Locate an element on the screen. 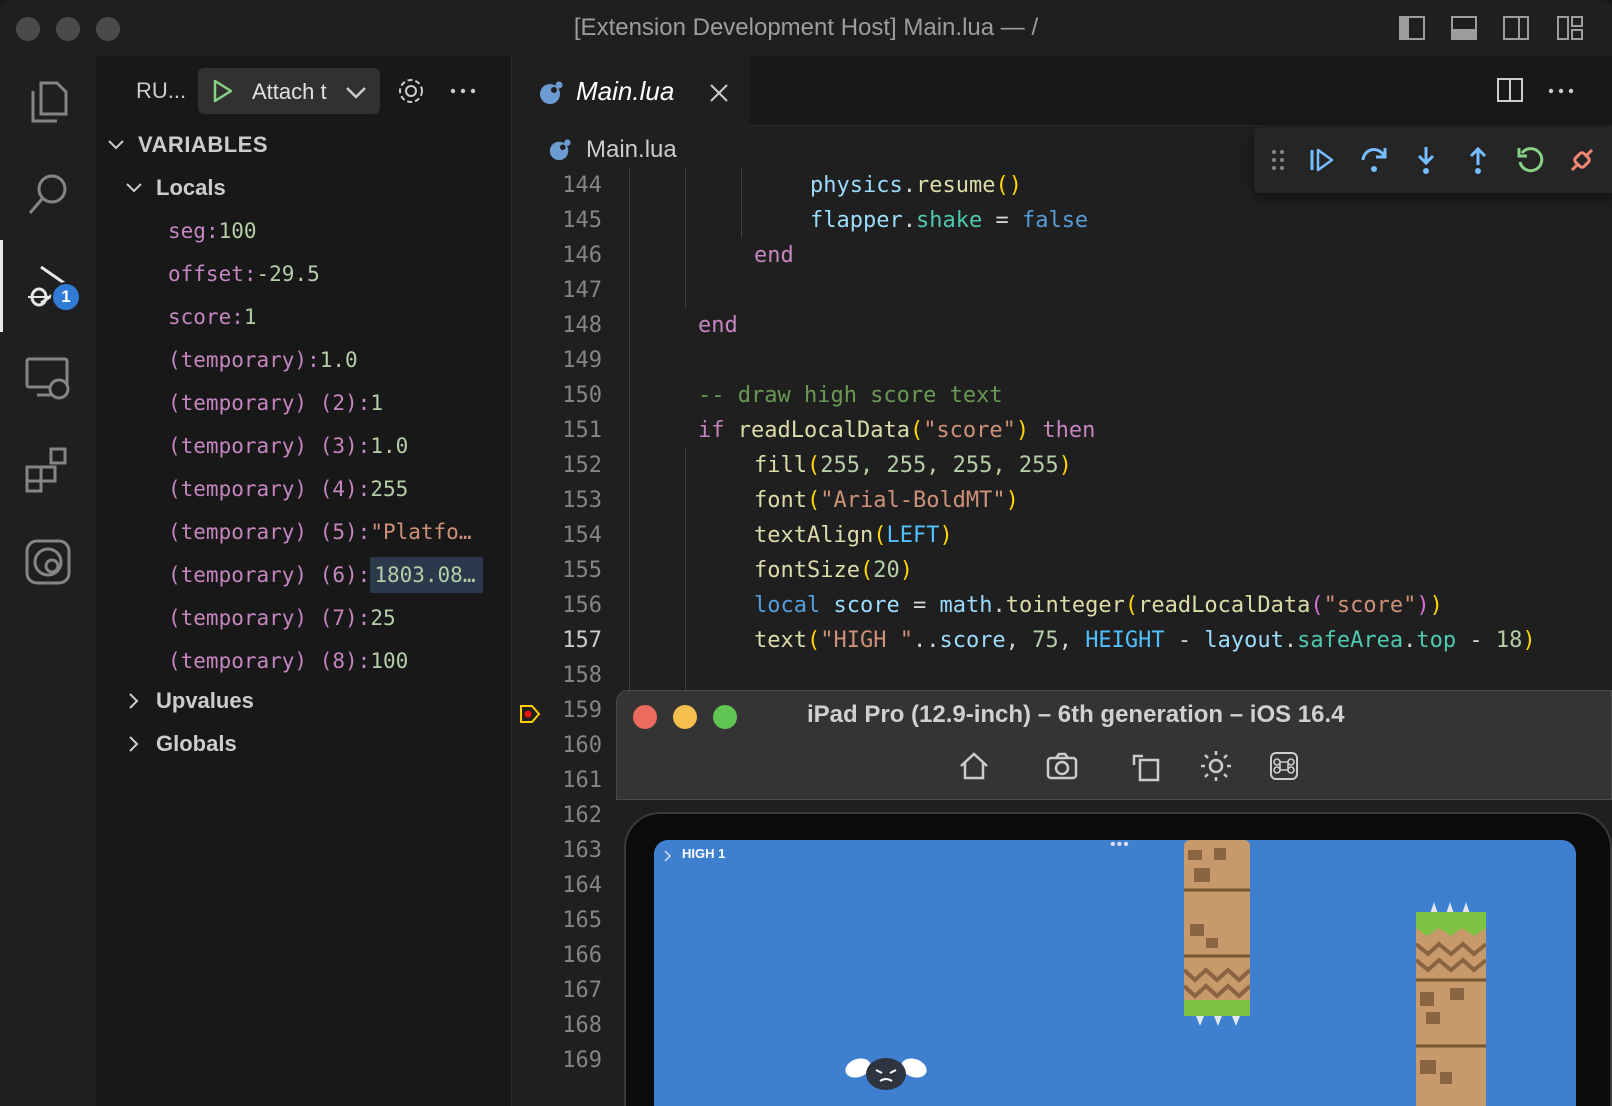 Image resolution: width=1612 pixels, height=1106 pixels. toggle-primary-sidebar-icon is located at coordinates (1412, 28).